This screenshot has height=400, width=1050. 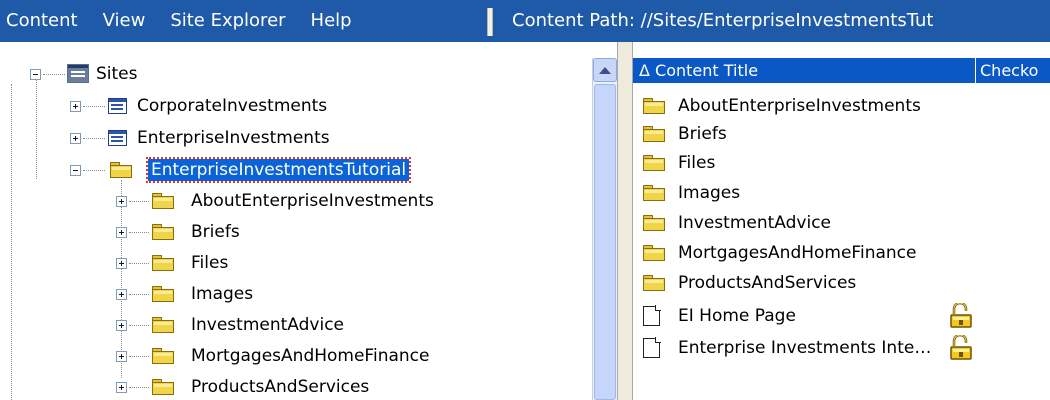 I want to click on menu-content: Content, so click(x=42, y=21).